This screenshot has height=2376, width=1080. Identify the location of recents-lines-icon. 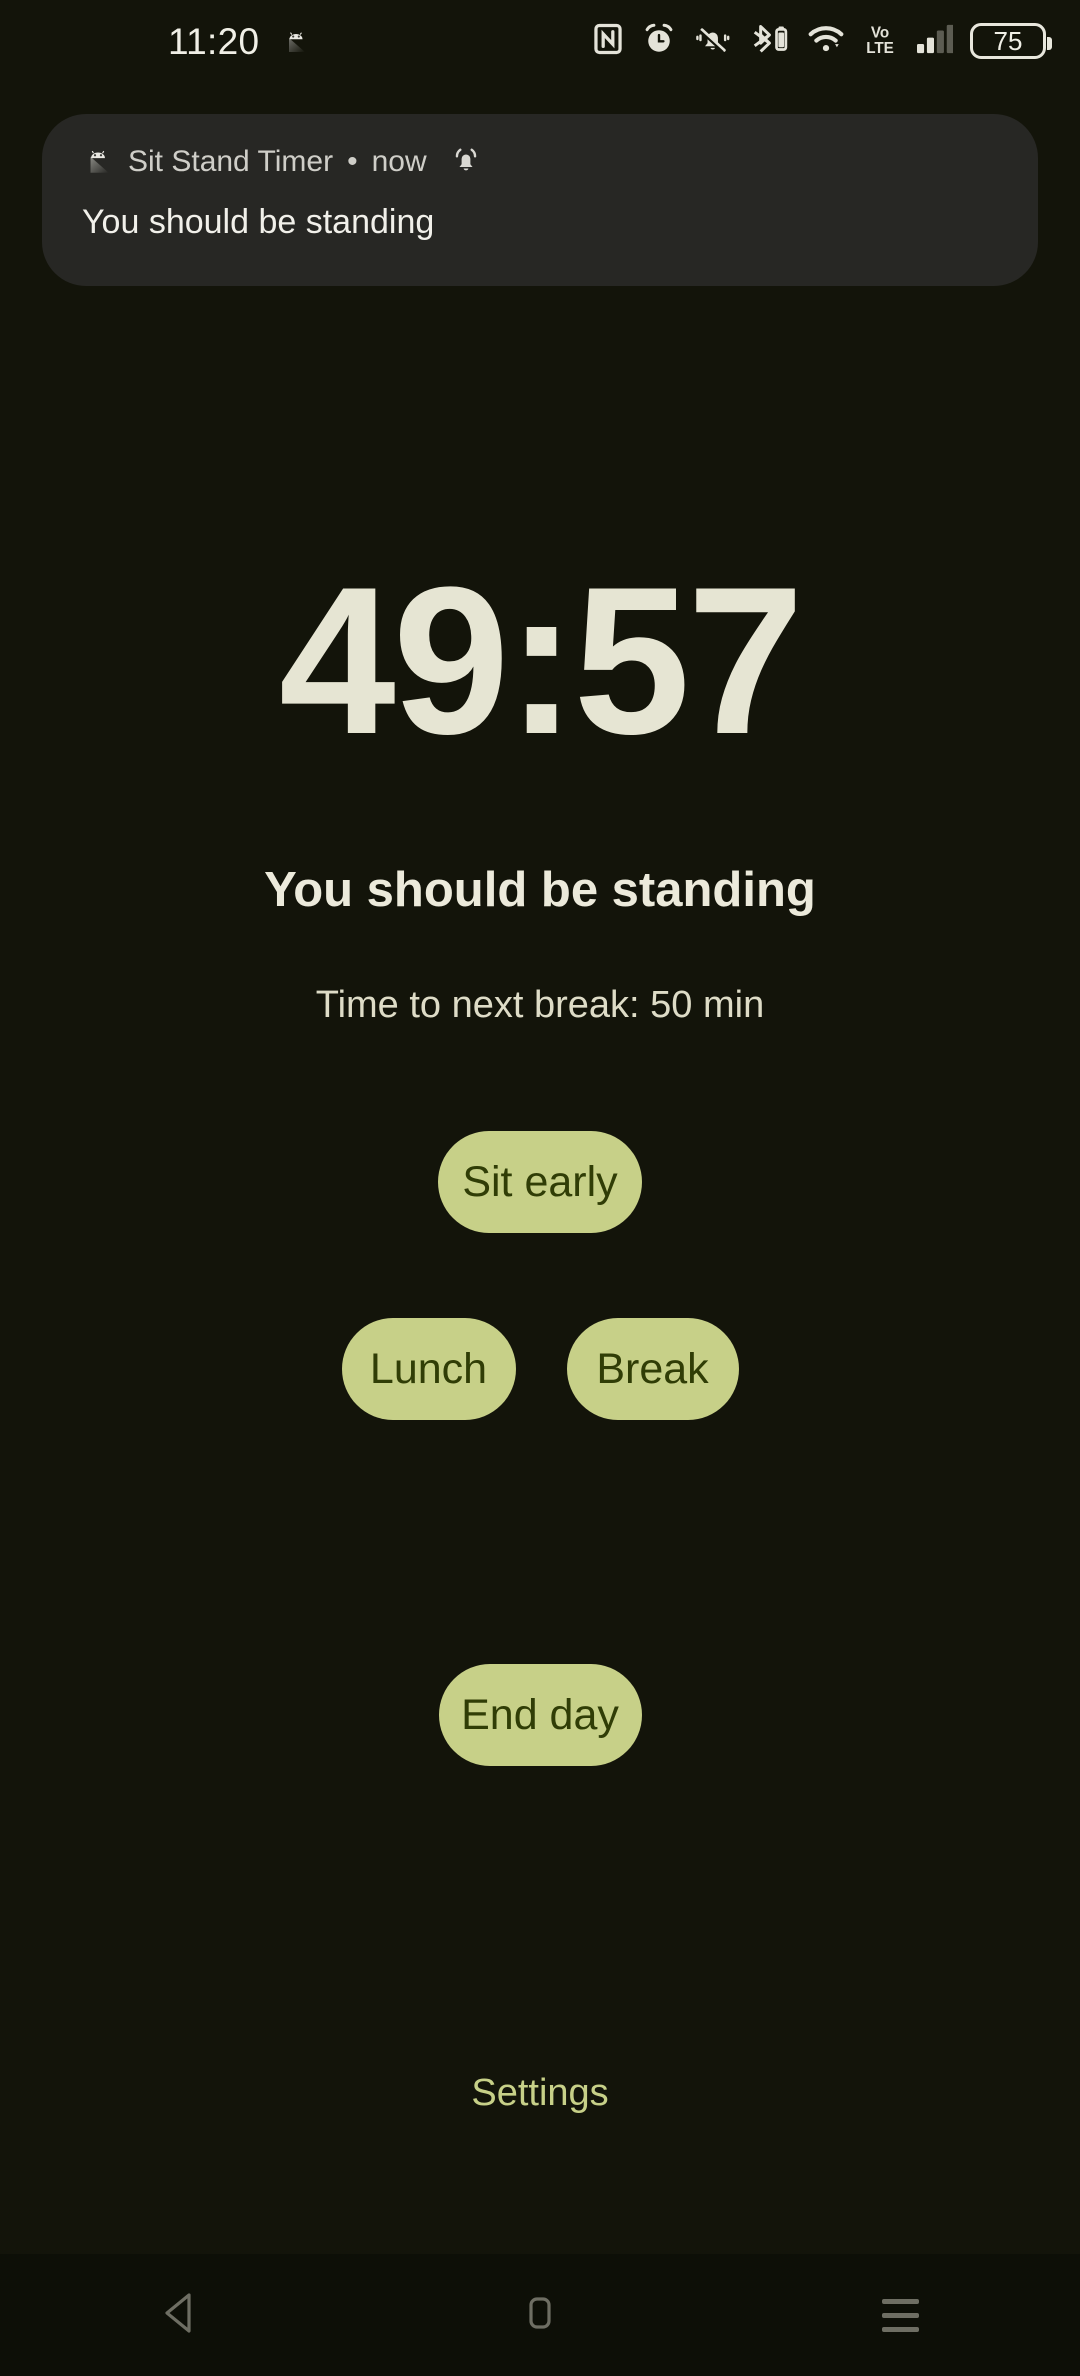
(900, 2315).